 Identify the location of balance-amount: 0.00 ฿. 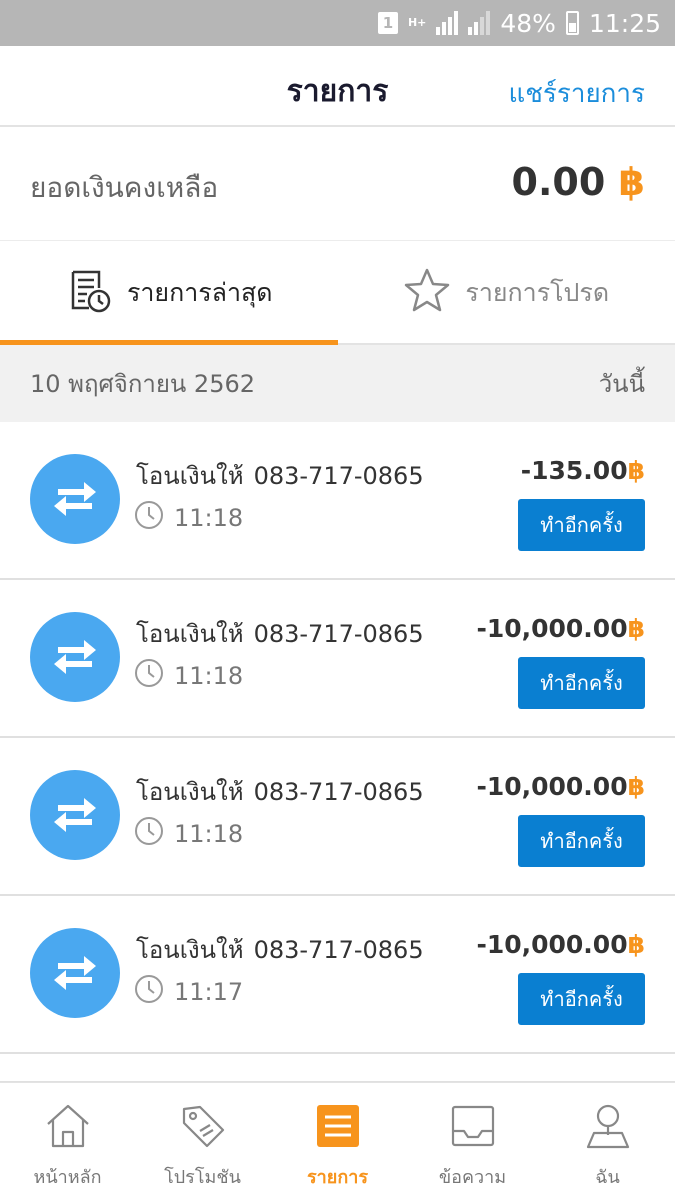
(578, 182).